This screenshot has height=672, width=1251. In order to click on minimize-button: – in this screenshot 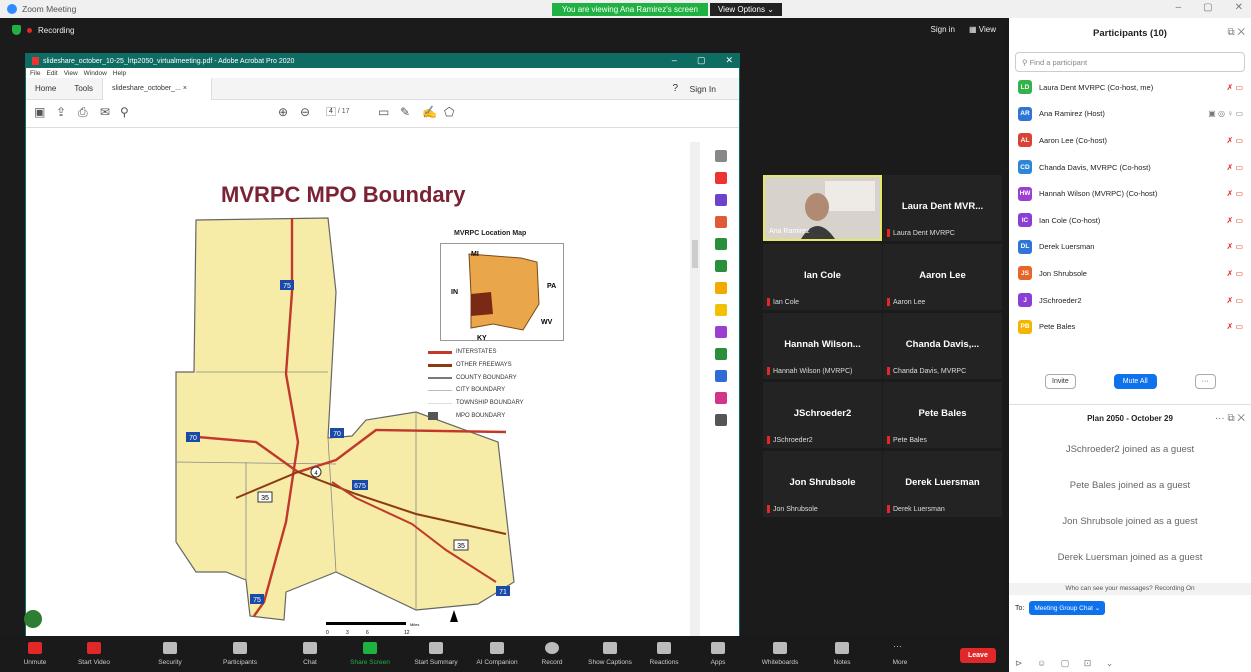, I will do `click(1179, 7)`.